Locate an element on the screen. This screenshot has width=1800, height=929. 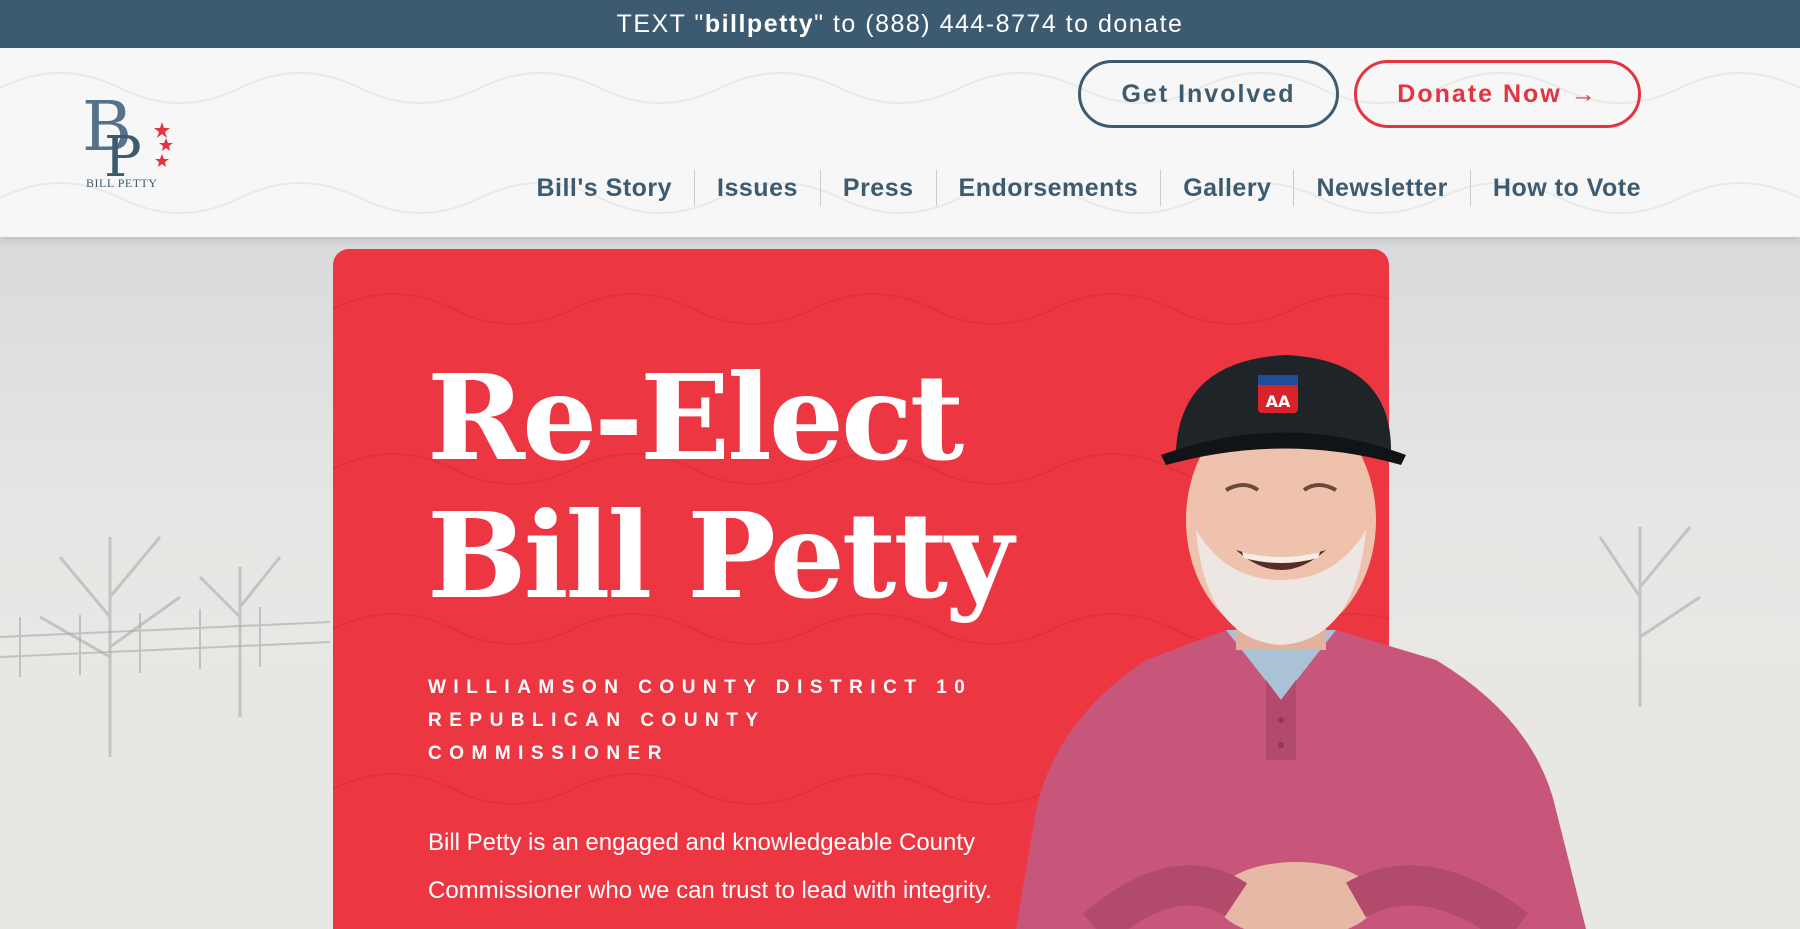
hero-title: Re-Elect Bill Petty is located at coordinates (720, 486).